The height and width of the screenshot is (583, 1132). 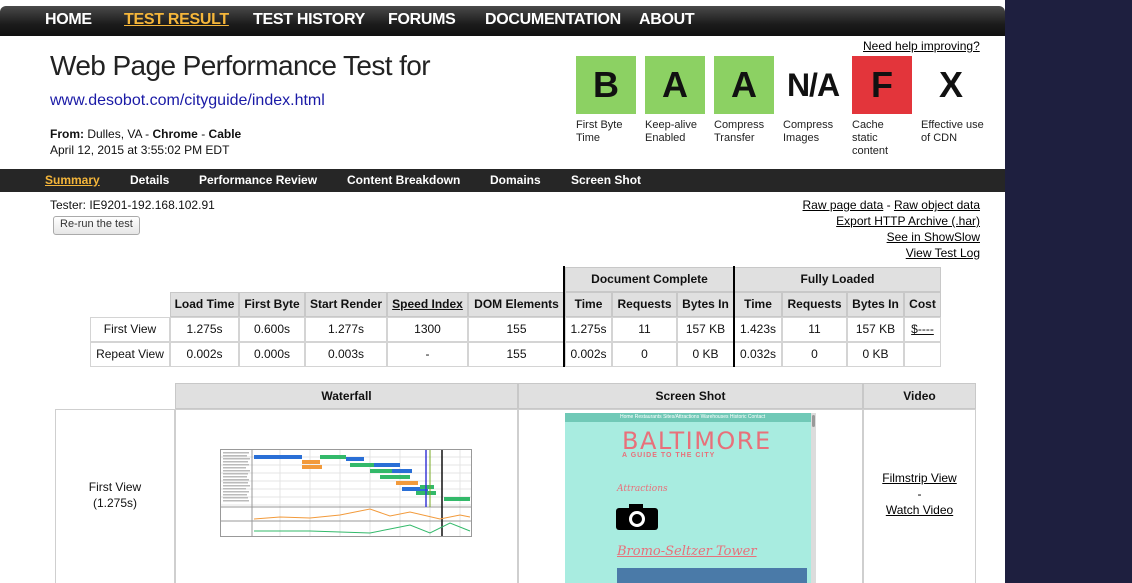 What do you see at coordinates (175, 134) in the screenshot?
I see `browser-name: Chrome` at bounding box center [175, 134].